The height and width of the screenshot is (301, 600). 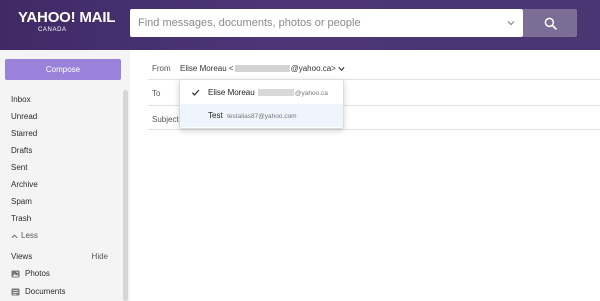 What do you see at coordinates (15, 291) in the screenshot?
I see `document-icon` at bounding box center [15, 291].